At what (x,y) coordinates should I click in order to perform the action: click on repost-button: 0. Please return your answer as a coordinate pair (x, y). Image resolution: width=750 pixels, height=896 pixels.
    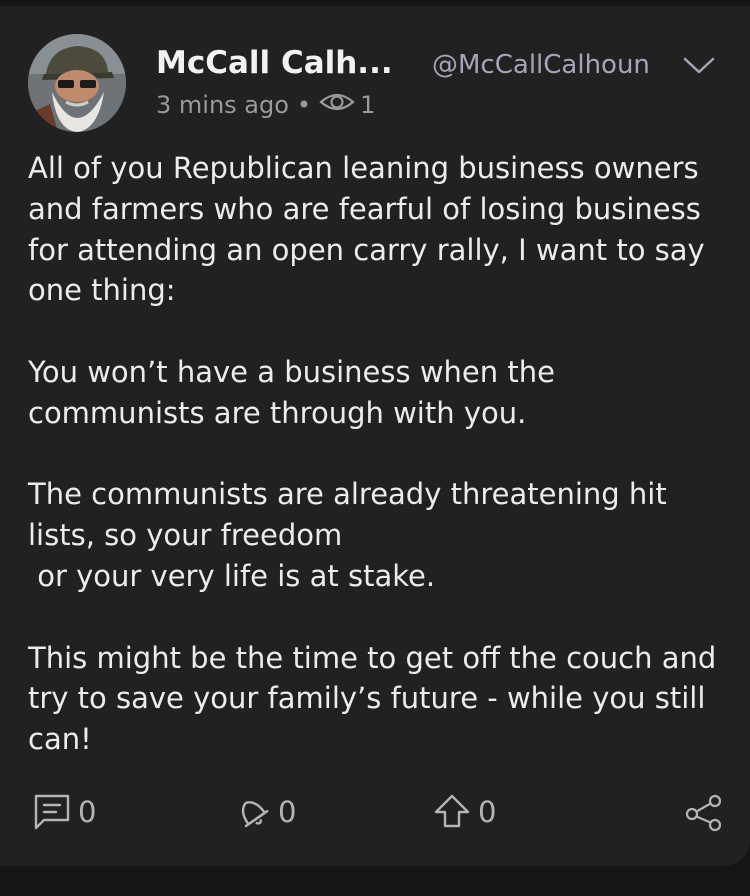
    Looking at the image, I should click on (463, 812).